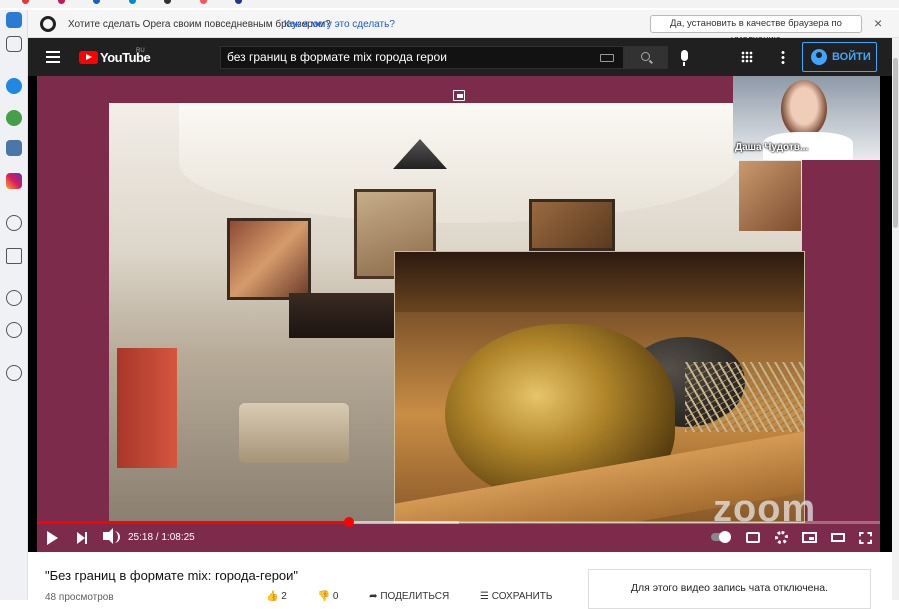 This screenshot has width=899, height=609. Describe the element at coordinates (88, 57) in the screenshot. I see `youtube-logo-icon` at that location.